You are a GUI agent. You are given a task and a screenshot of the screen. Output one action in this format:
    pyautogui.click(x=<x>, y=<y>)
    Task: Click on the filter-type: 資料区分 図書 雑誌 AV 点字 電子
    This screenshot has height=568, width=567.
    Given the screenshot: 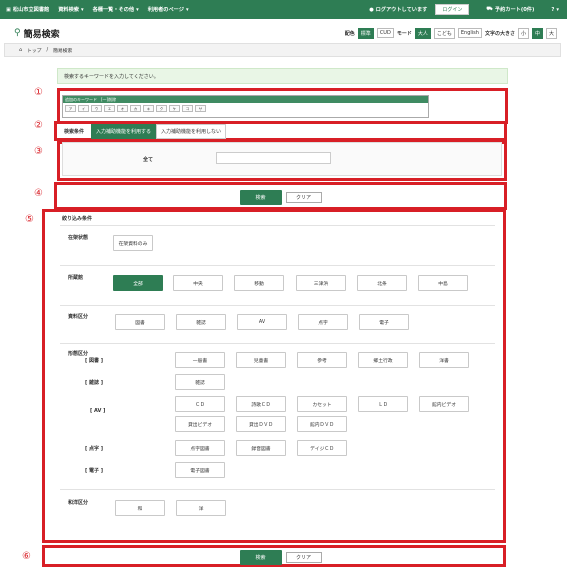 What is the action you would take?
    pyautogui.click(x=277, y=324)
    